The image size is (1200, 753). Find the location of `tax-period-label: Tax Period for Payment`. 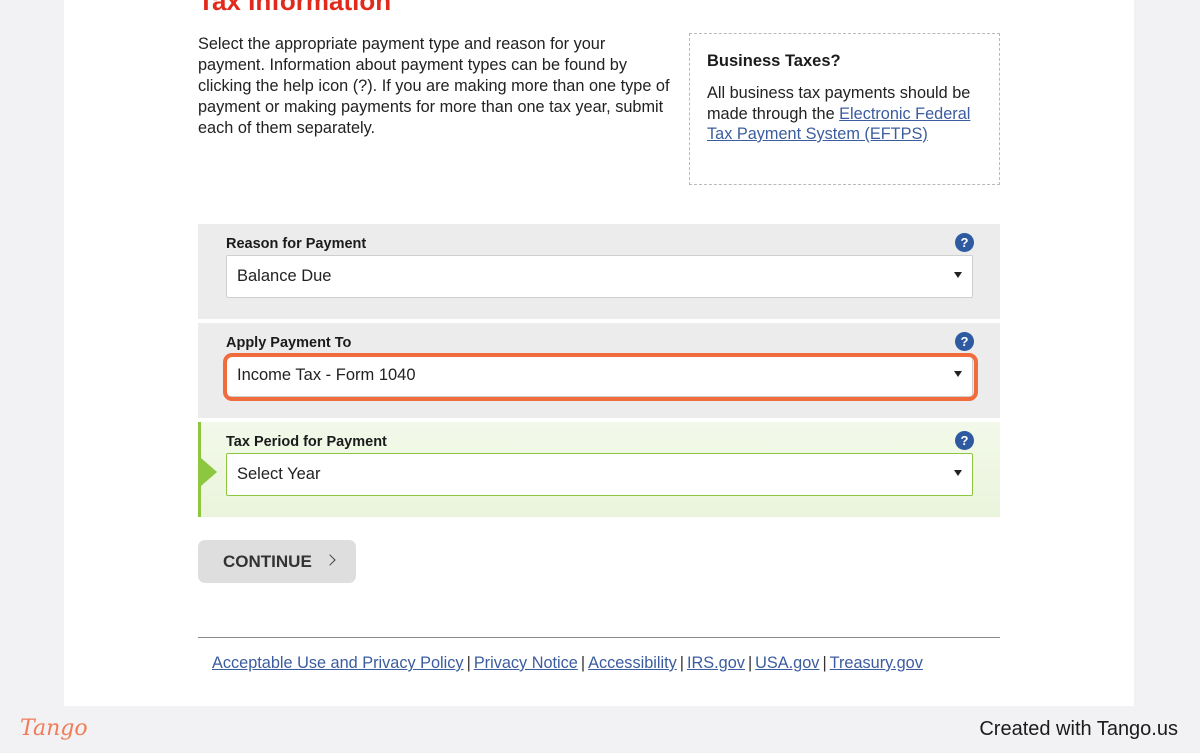

tax-period-label: Tax Period for Payment is located at coordinates (306, 442).